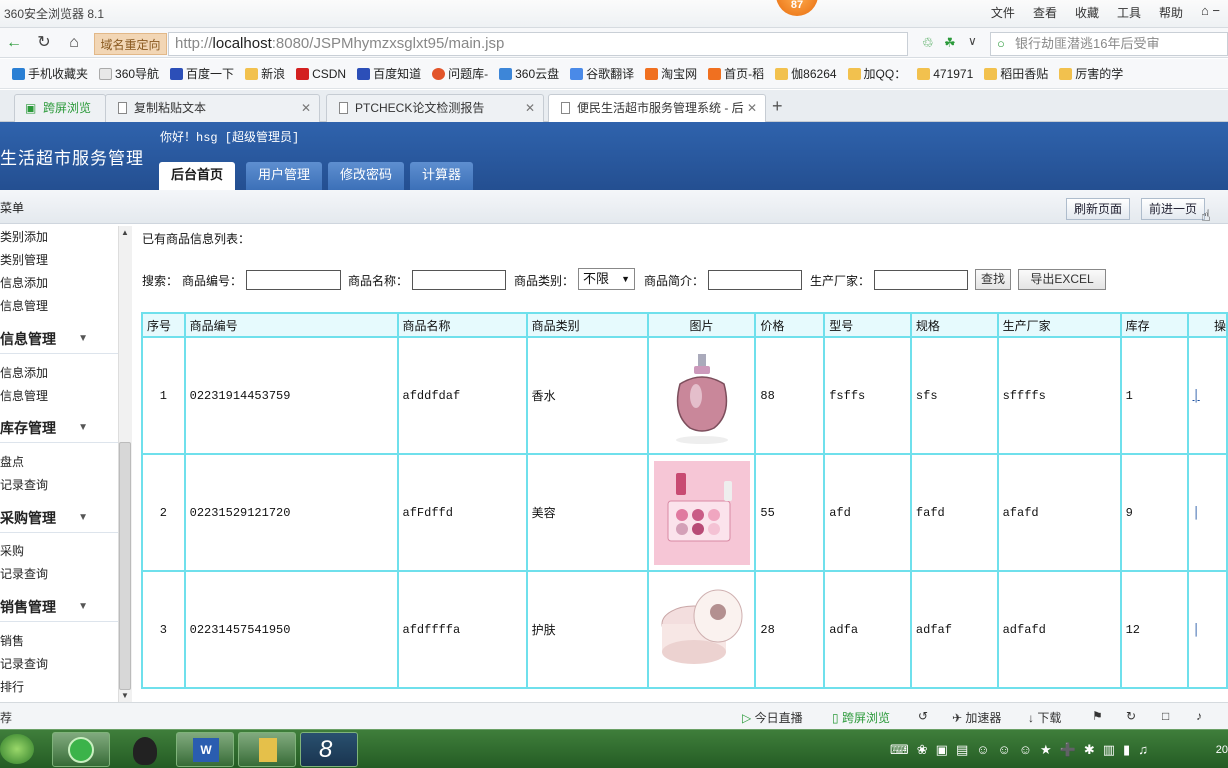  Describe the element at coordinates (777, 106) in the screenshot. I see `new-tab-button: +` at that location.